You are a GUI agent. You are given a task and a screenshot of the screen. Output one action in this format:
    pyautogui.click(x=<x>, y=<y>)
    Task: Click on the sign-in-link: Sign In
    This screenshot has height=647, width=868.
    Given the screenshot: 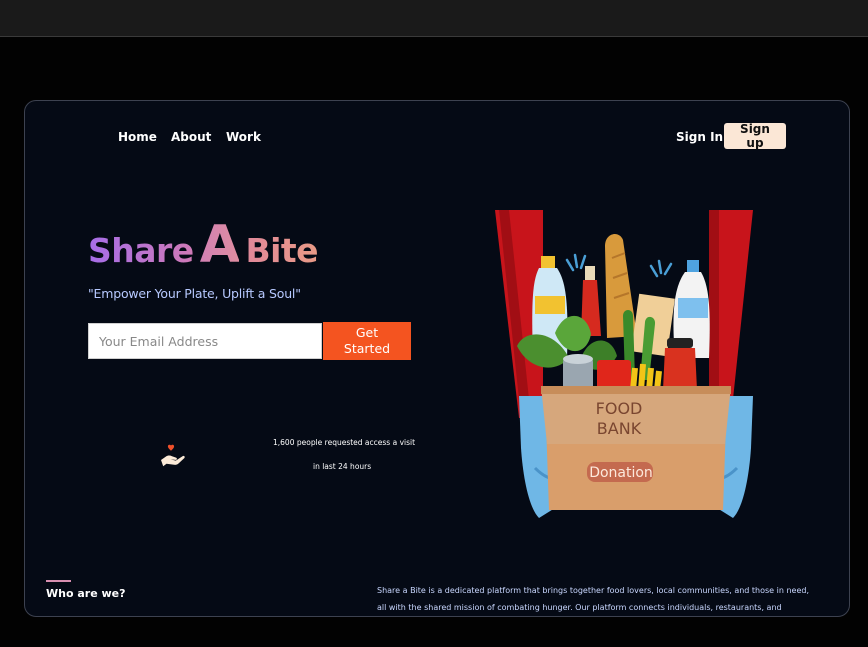 What is the action you would take?
    pyautogui.click(x=699, y=137)
    